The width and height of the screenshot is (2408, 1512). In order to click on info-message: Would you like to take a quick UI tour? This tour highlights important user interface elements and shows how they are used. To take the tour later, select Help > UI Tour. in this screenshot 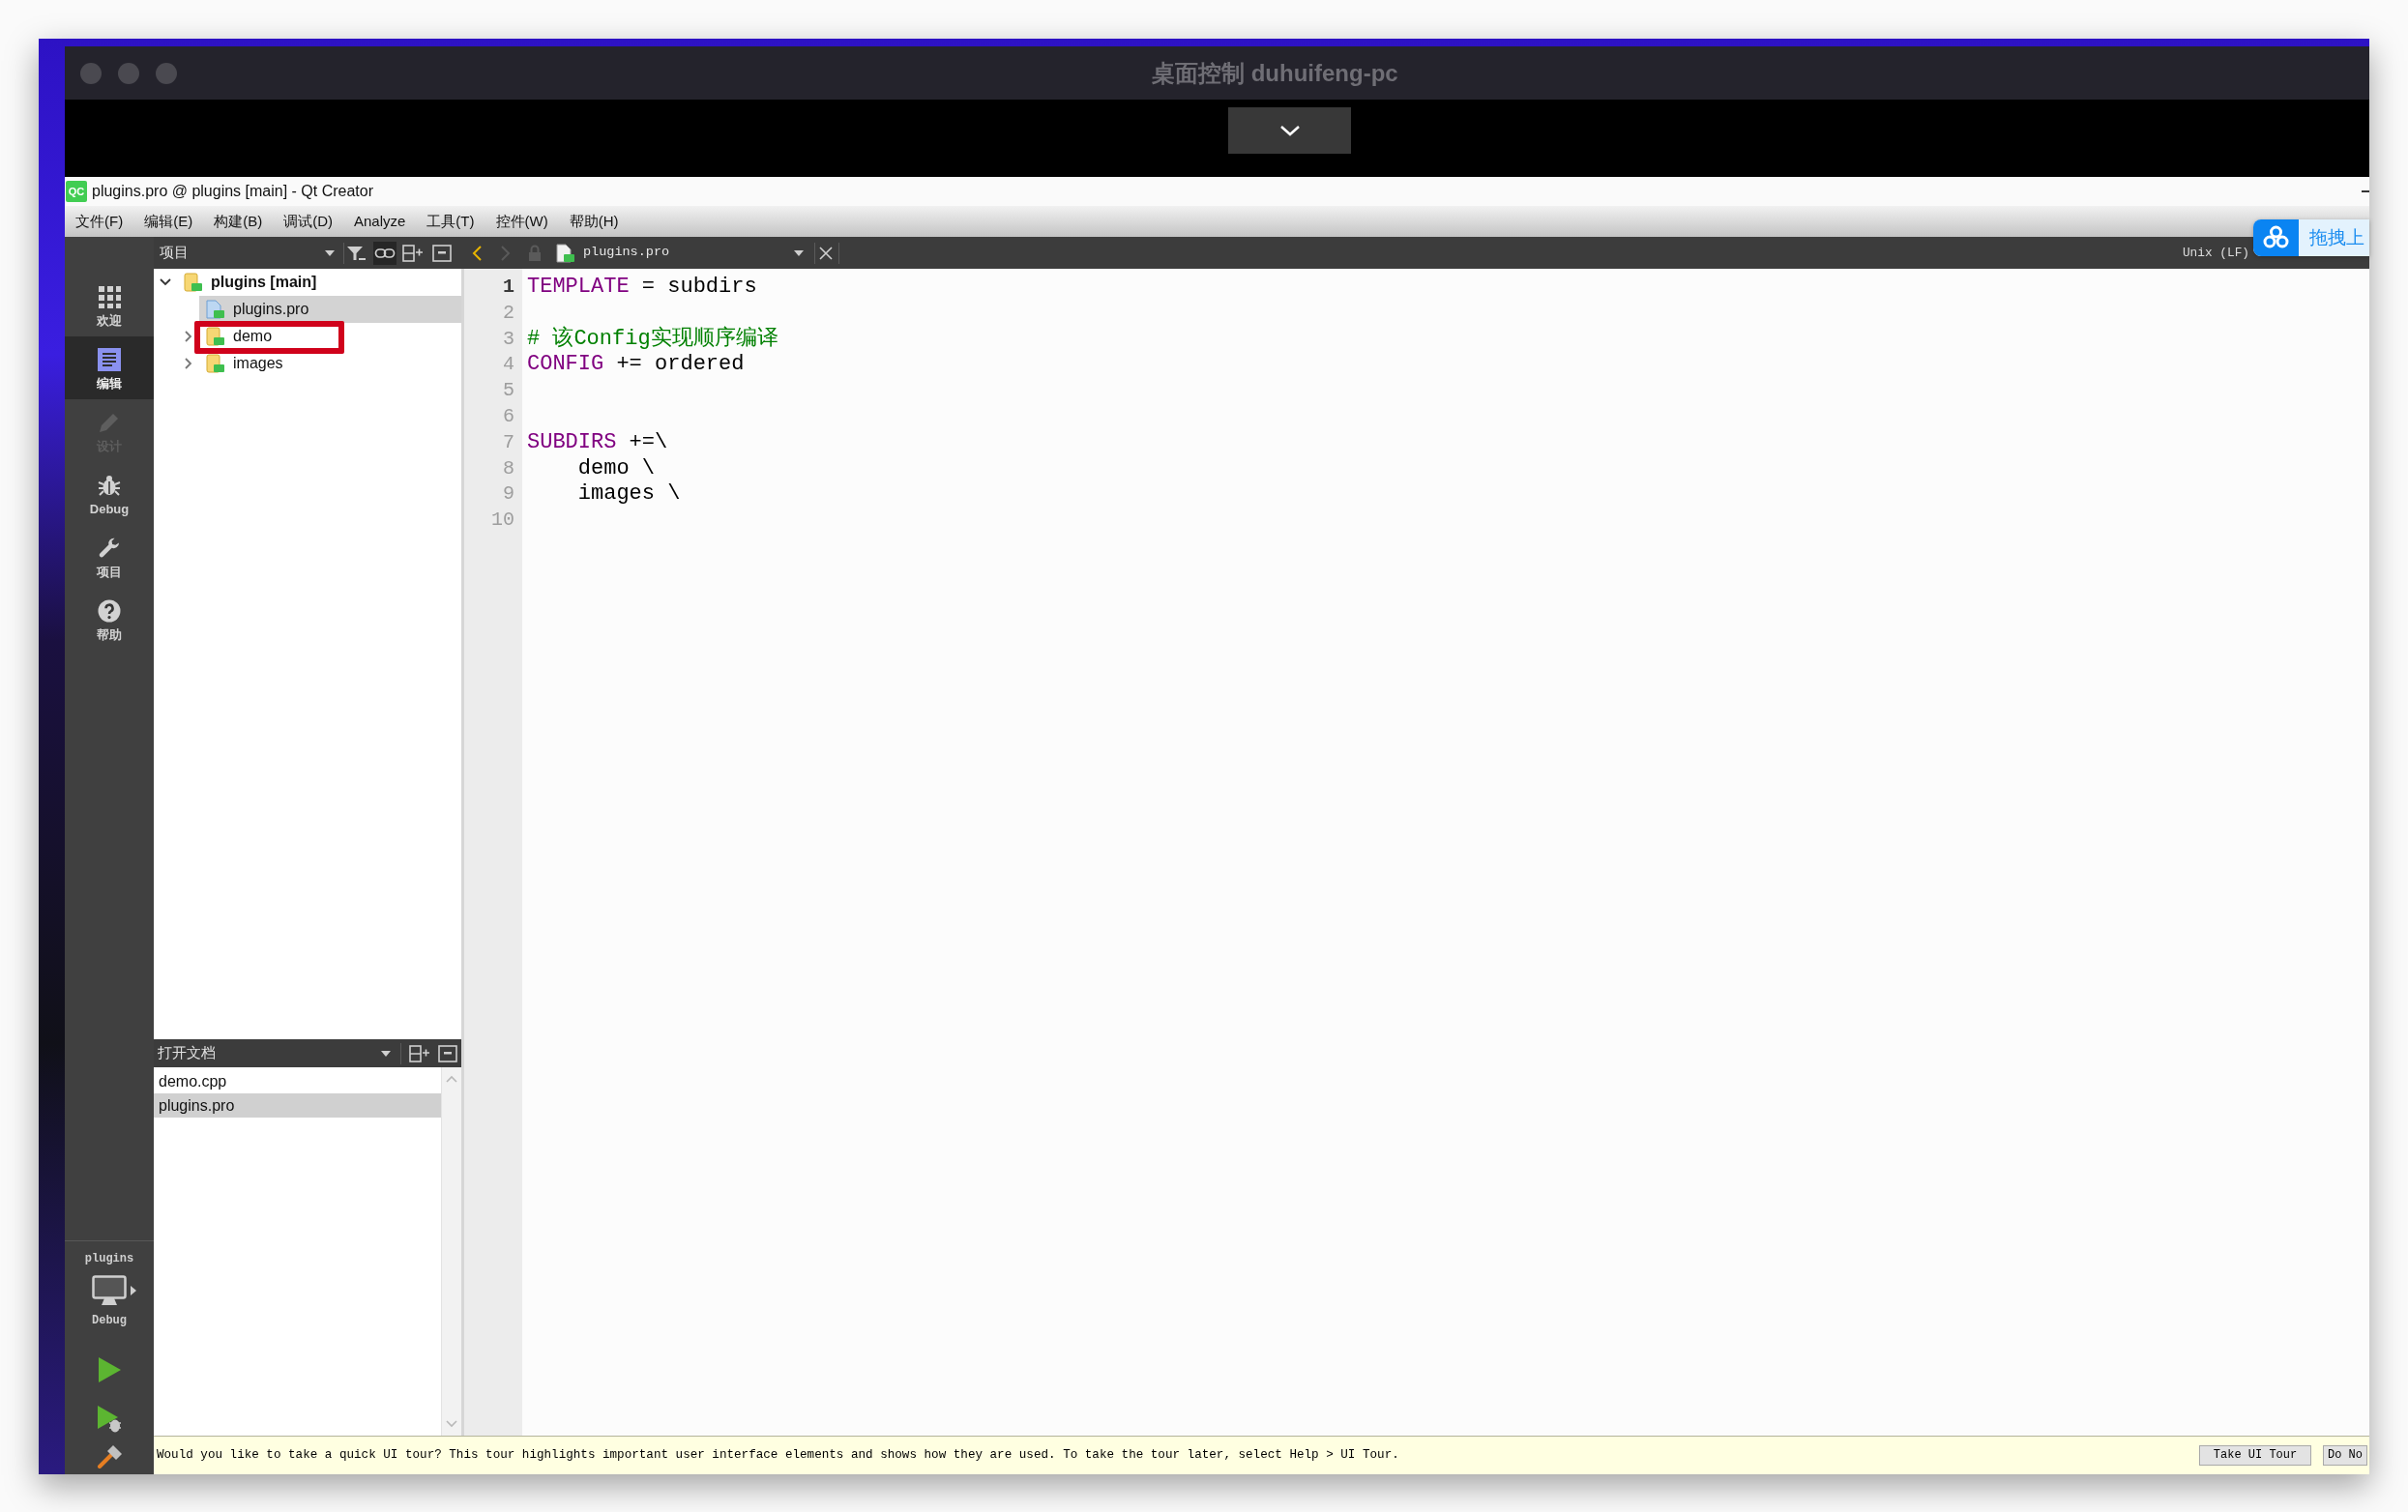, I will do `click(778, 1456)`.